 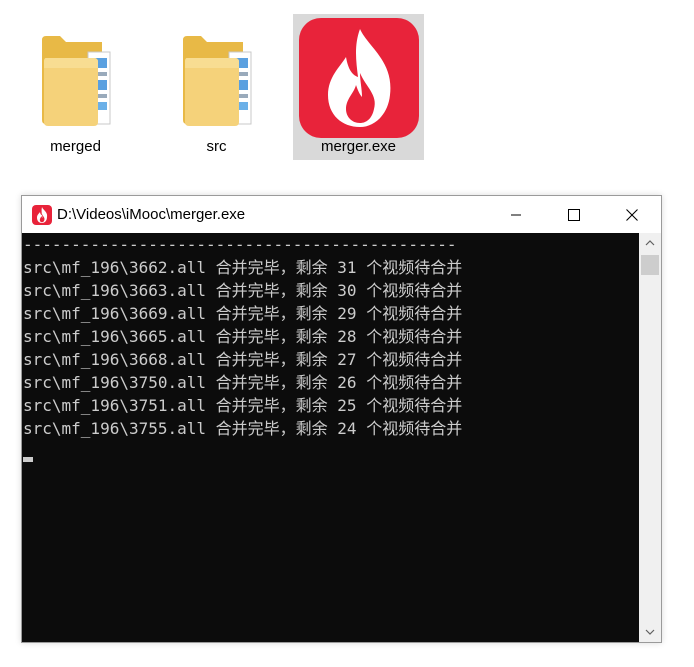 I want to click on icon-label: merger.exe, so click(x=358, y=146).